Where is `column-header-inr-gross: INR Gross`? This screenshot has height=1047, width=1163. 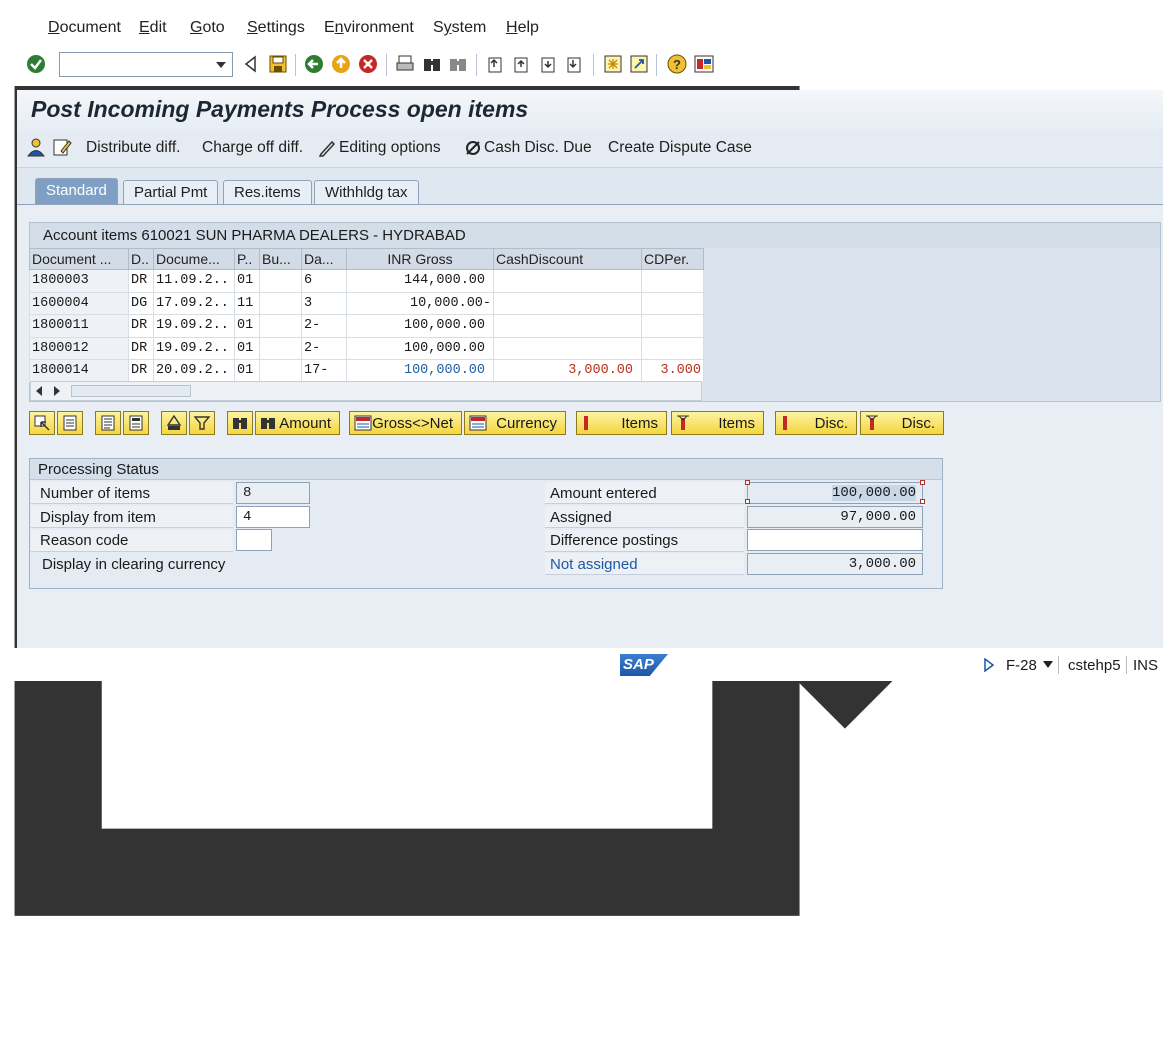
column-header-inr-gross: INR Gross is located at coordinates (420, 259).